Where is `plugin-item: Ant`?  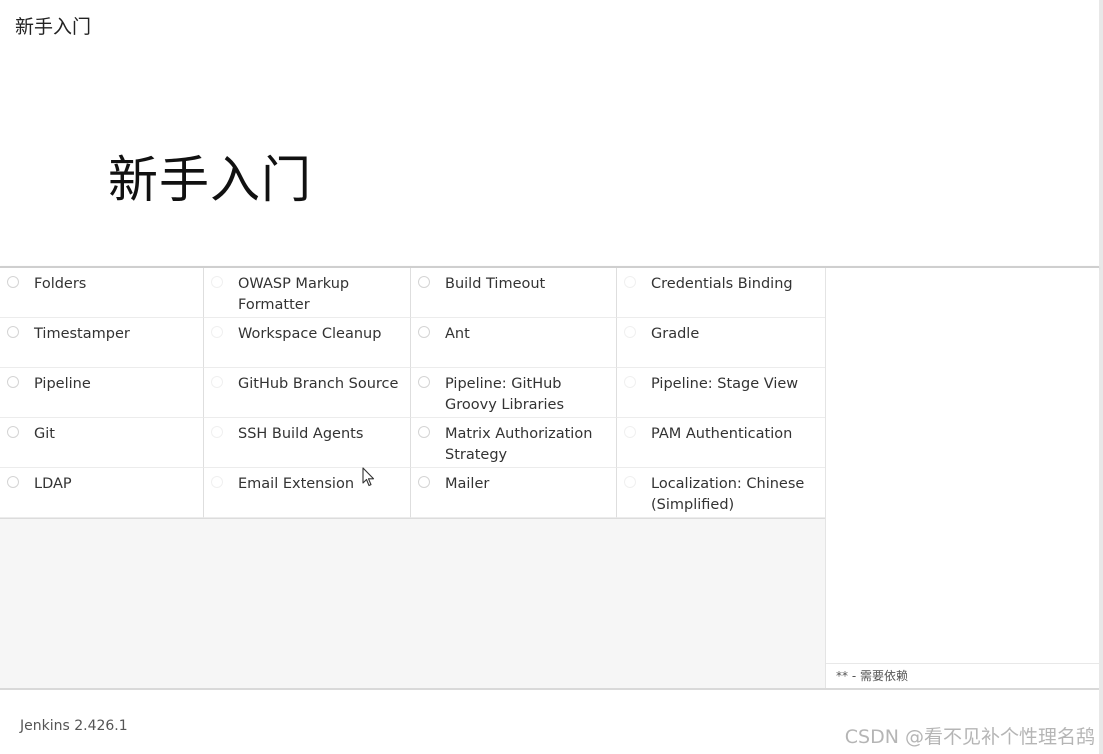
plugin-item: Ant is located at coordinates (514, 343).